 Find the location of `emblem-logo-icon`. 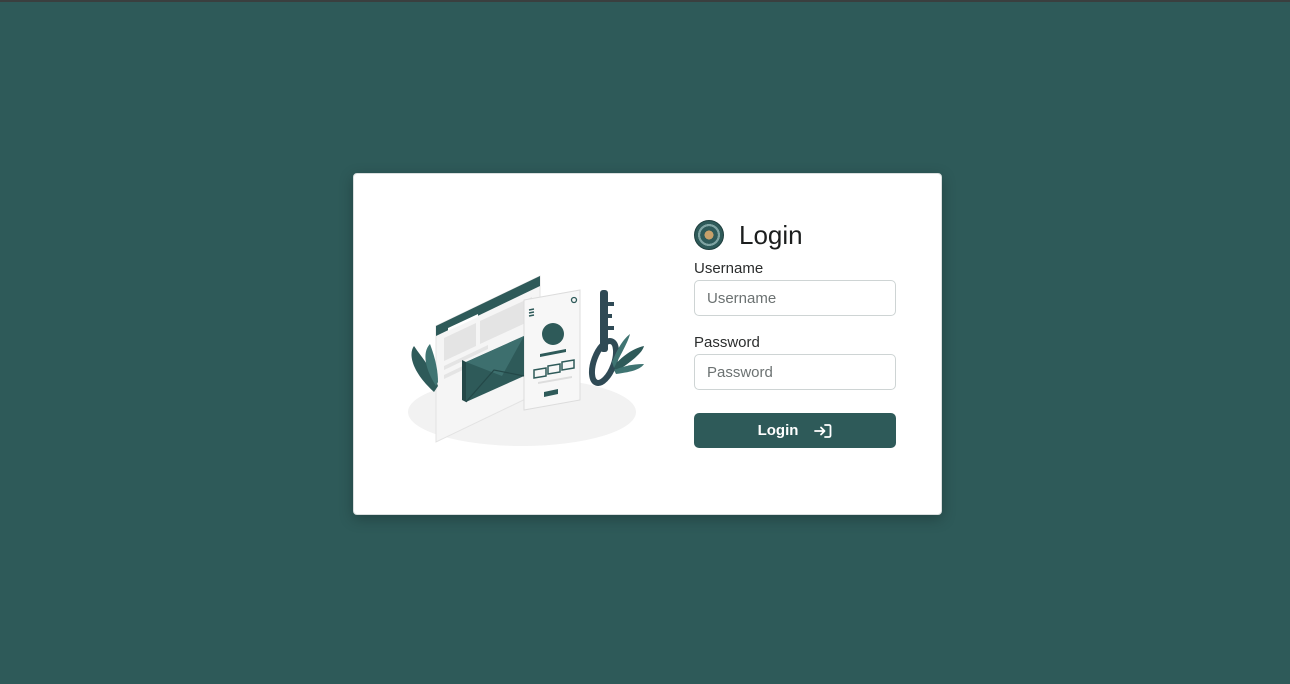

emblem-logo-icon is located at coordinates (709, 235).